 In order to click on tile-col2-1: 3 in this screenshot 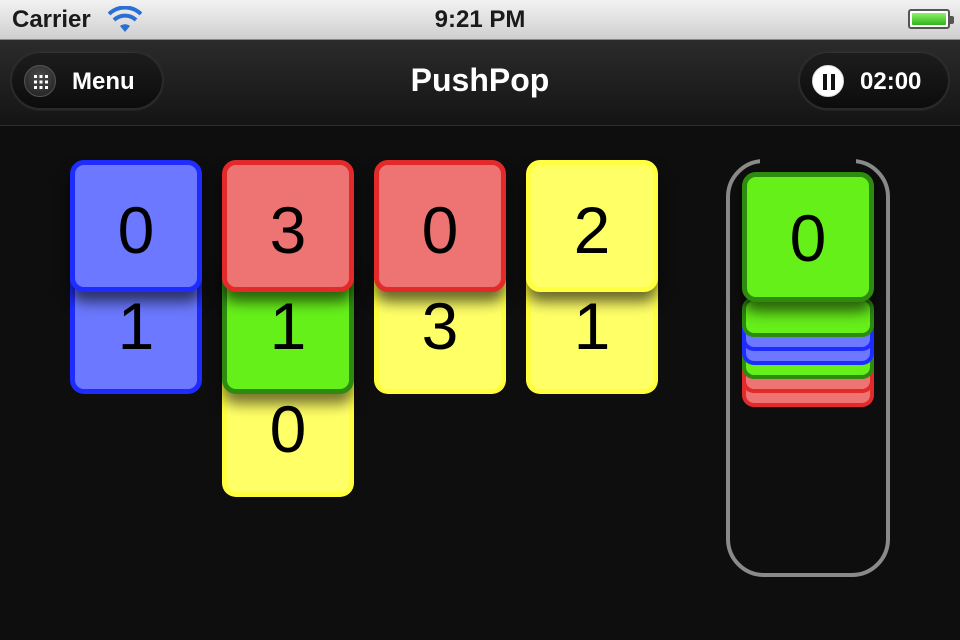, I will do `click(288, 226)`.